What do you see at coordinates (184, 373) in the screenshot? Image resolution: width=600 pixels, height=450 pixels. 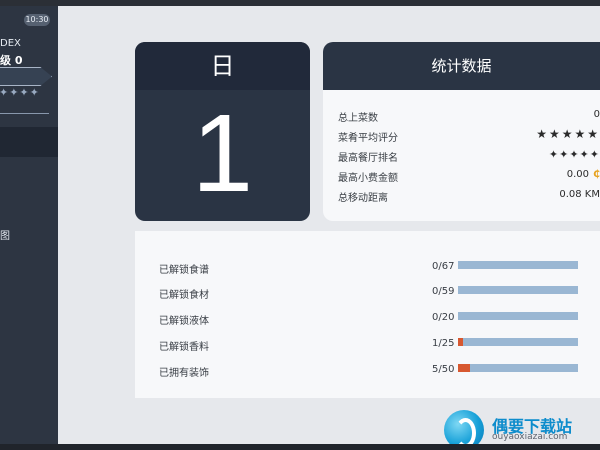 I see `progress-label: 已拥有装饰` at bounding box center [184, 373].